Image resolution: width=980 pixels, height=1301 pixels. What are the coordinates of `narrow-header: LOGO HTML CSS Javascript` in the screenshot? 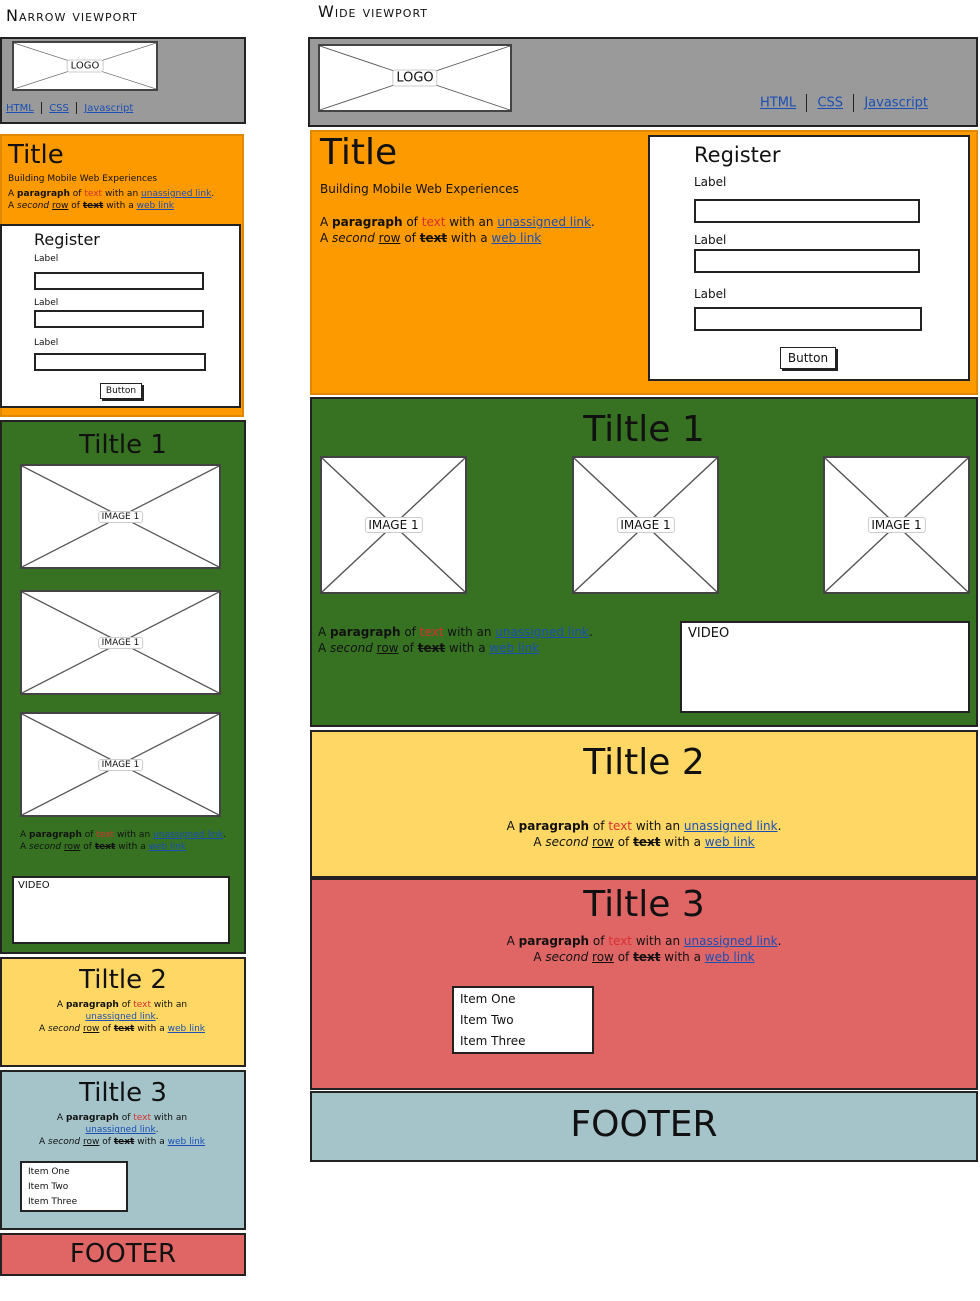 It's located at (123, 80).